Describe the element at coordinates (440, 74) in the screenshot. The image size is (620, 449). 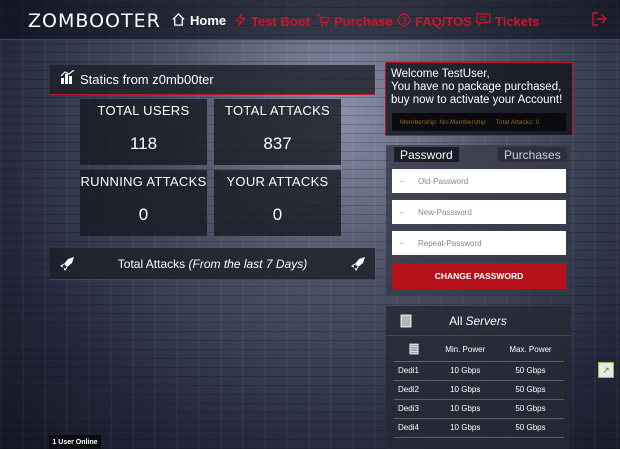
I see `welcome-line-1: Welcome TestUser,` at that location.